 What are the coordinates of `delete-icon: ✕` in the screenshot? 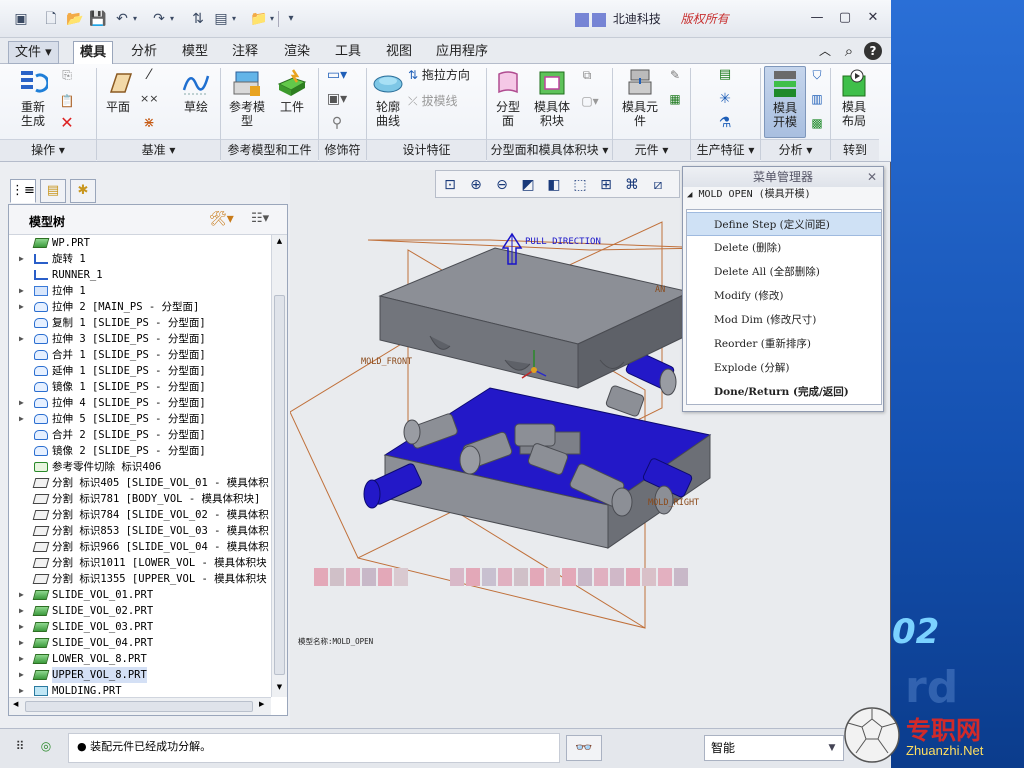 It's located at (67, 123).